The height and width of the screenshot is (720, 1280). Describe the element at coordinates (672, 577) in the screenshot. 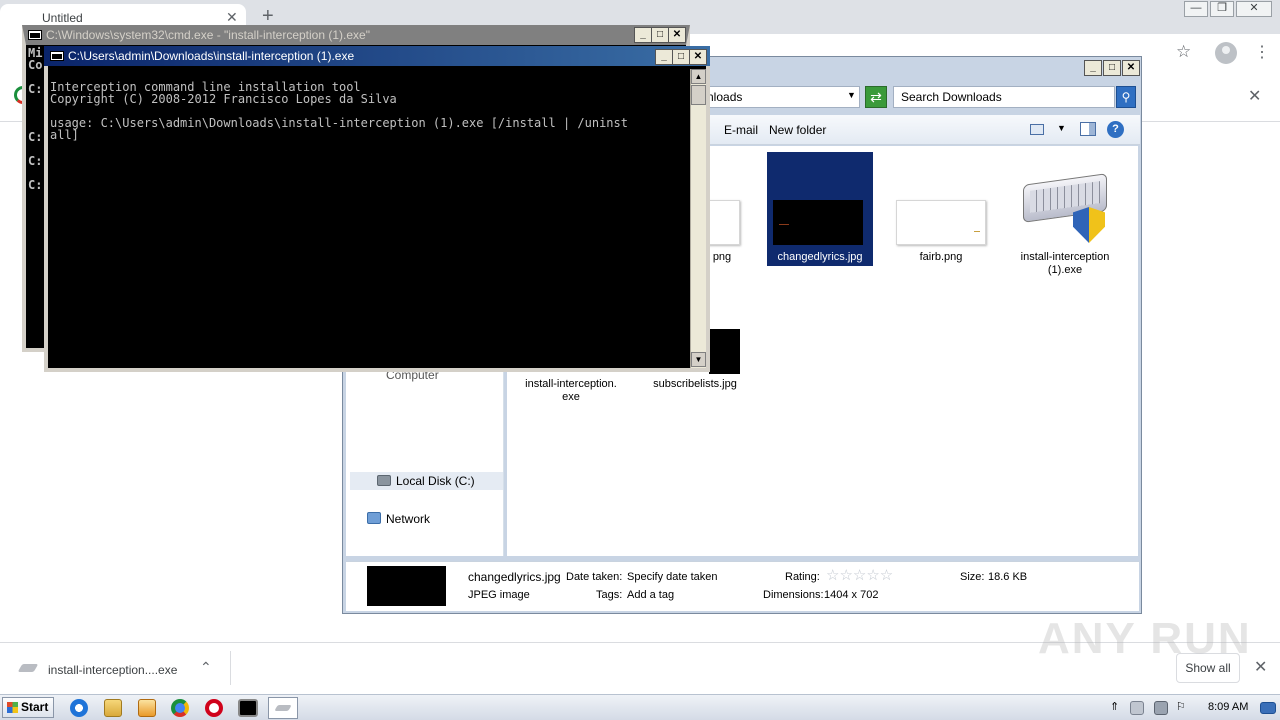

I see `date-taken-value: Specify date taken` at that location.